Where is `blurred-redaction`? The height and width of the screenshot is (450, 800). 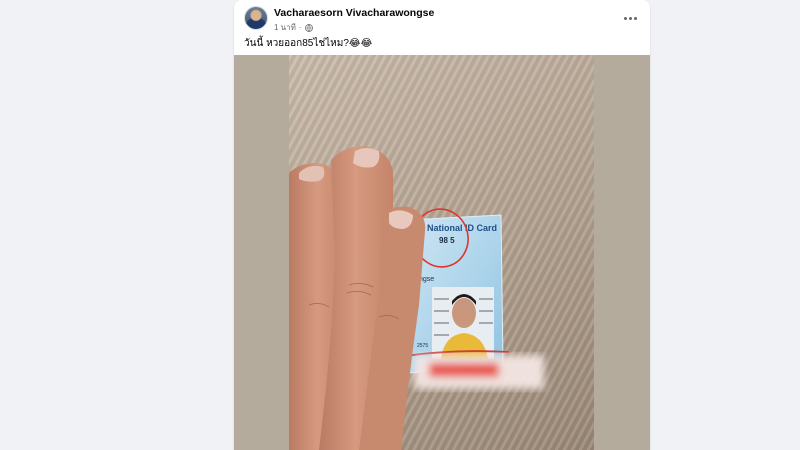
blurred-redaction is located at coordinates (479, 372).